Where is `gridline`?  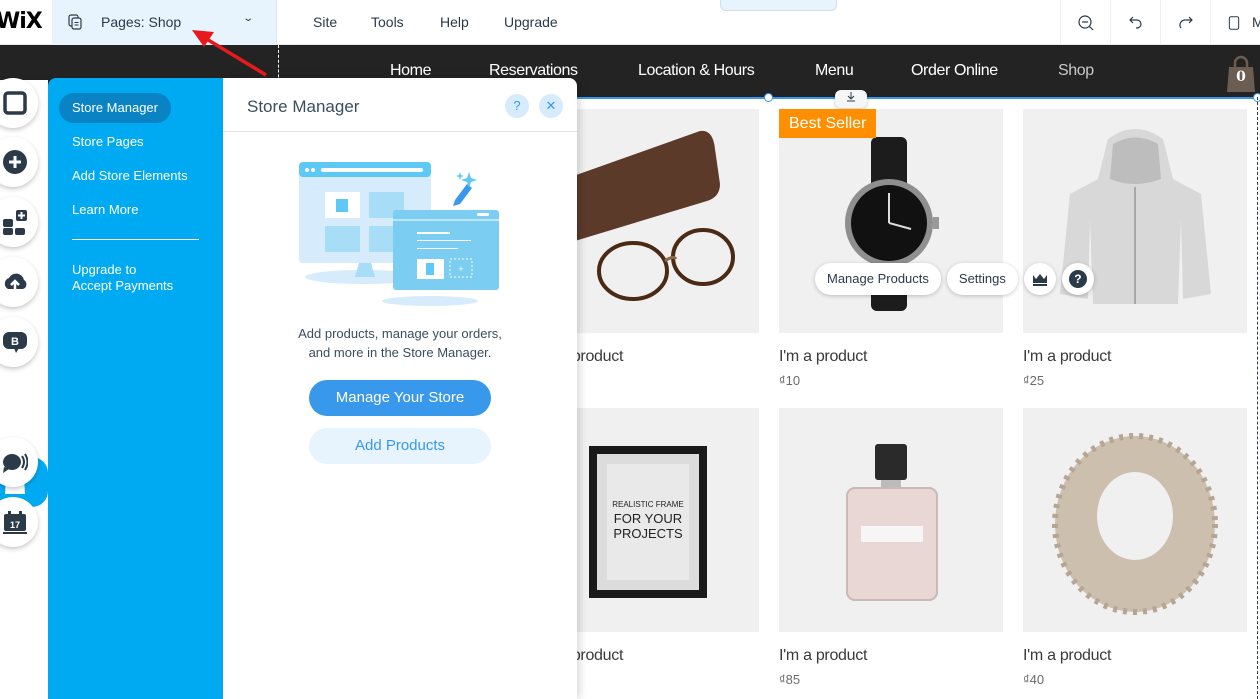 gridline is located at coordinates (1257, 398).